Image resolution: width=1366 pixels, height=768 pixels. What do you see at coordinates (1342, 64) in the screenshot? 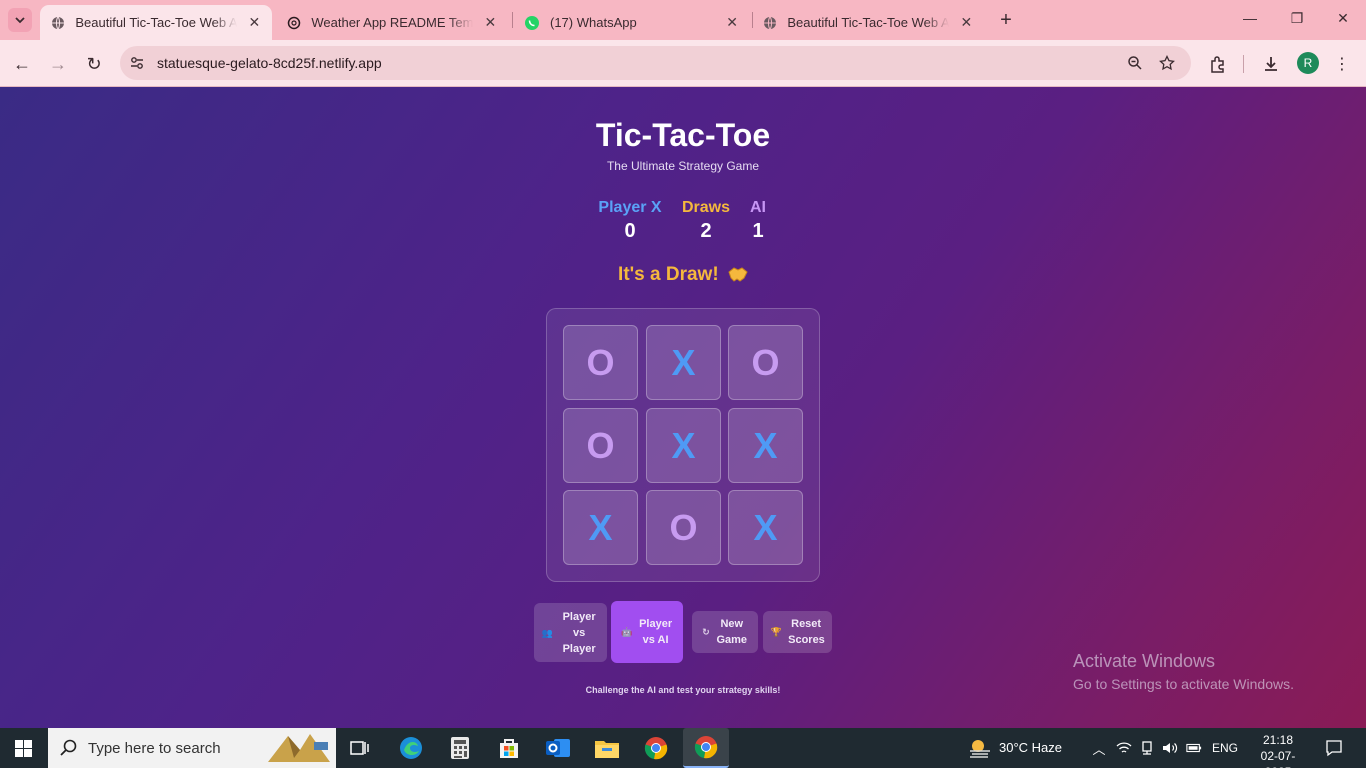
I see `menu-kebab-icon: ⋮` at bounding box center [1342, 64].